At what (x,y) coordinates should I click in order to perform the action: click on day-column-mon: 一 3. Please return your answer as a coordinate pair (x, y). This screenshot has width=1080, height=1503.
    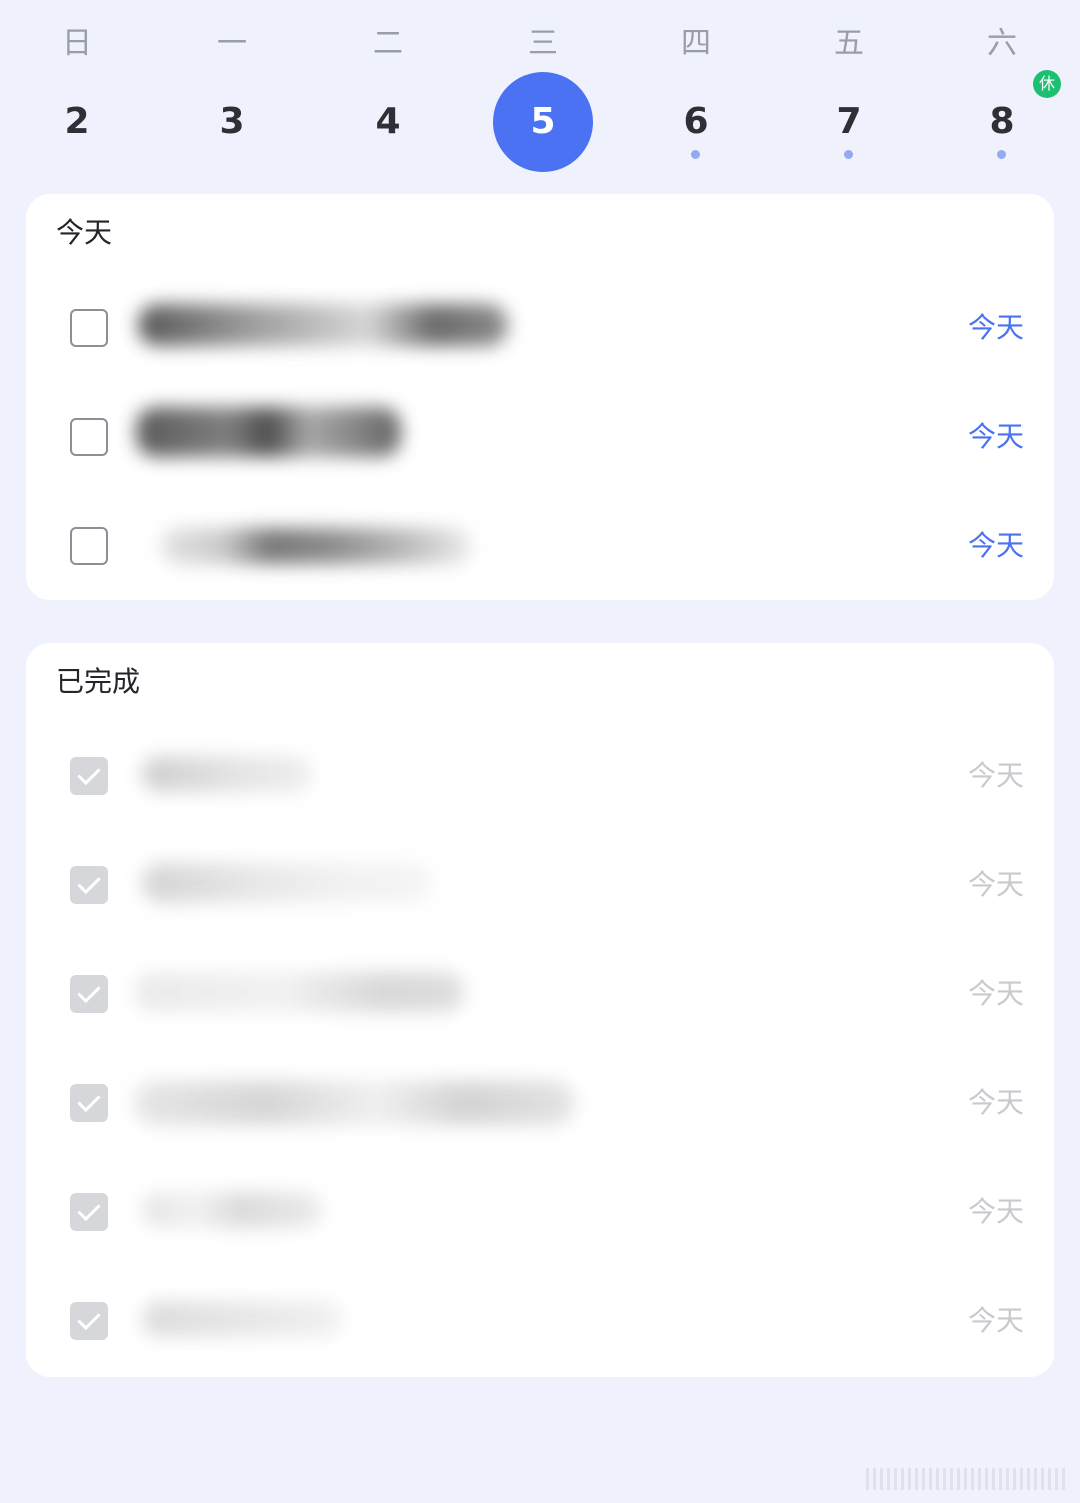
    Looking at the image, I should click on (232, 95).